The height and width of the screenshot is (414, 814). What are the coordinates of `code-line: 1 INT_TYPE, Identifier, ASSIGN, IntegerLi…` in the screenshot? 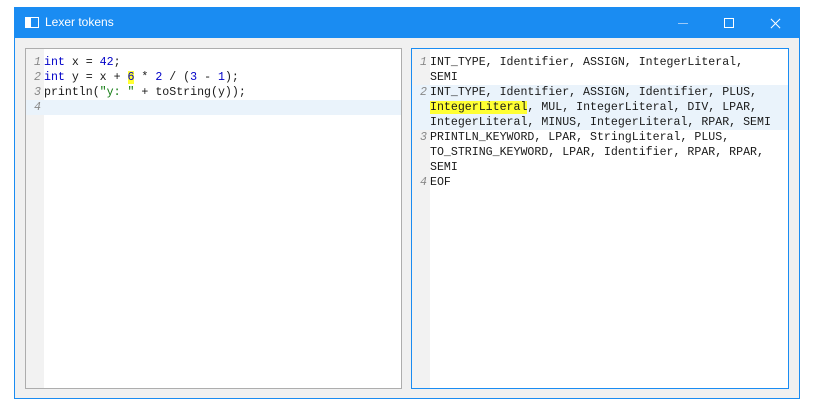 It's located at (600, 70).